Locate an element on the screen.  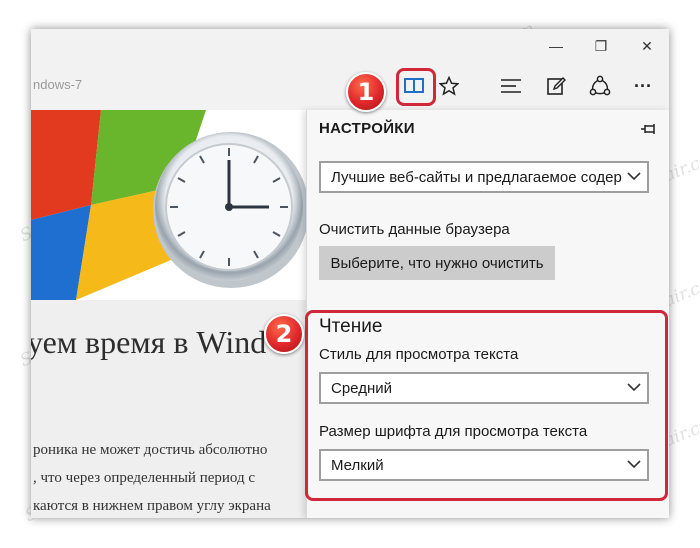
open-with-dropdown: Лучшие веб-сайты и предлагаемое содер is located at coordinates (484, 177).